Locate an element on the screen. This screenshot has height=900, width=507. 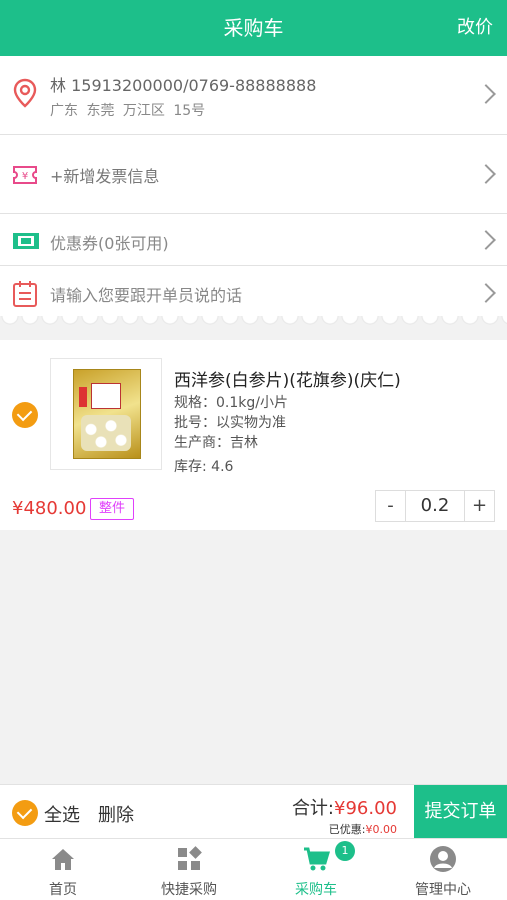
invoice-ticket-icon: ¥ is located at coordinates (25, 175).